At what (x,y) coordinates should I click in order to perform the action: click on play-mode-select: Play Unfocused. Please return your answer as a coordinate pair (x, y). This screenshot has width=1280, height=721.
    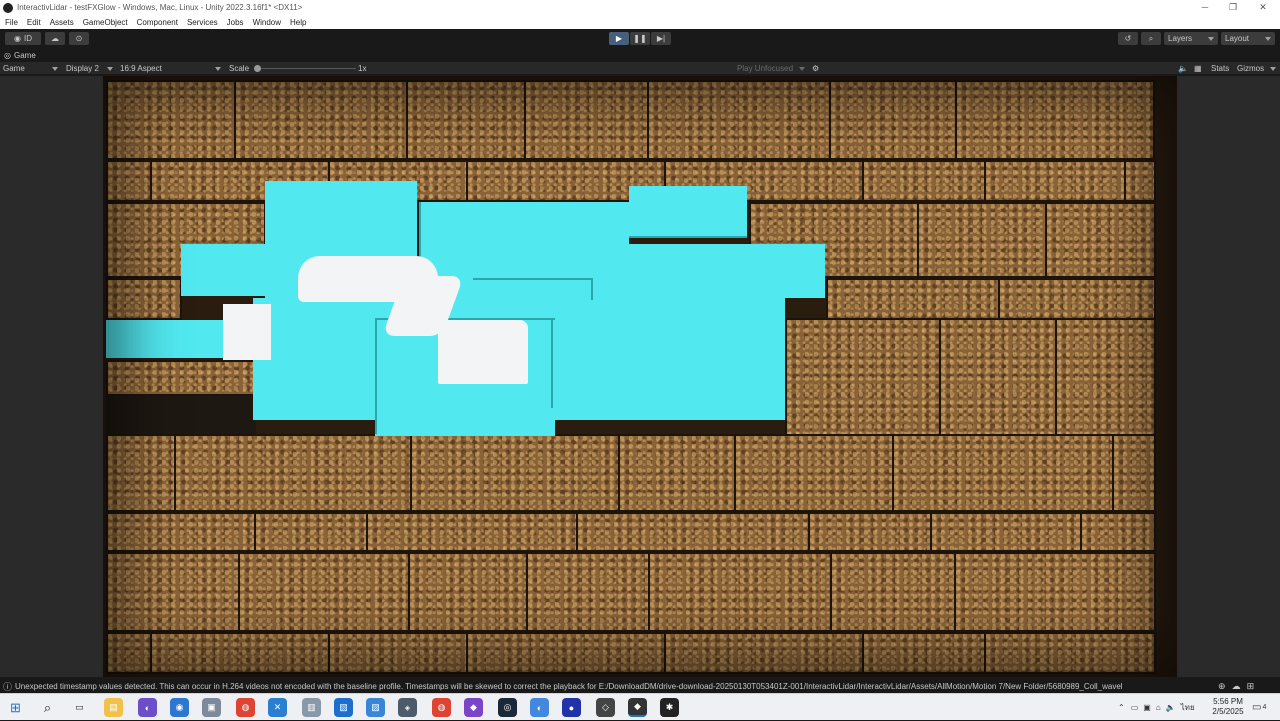
    Looking at the image, I should click on (765, 68).